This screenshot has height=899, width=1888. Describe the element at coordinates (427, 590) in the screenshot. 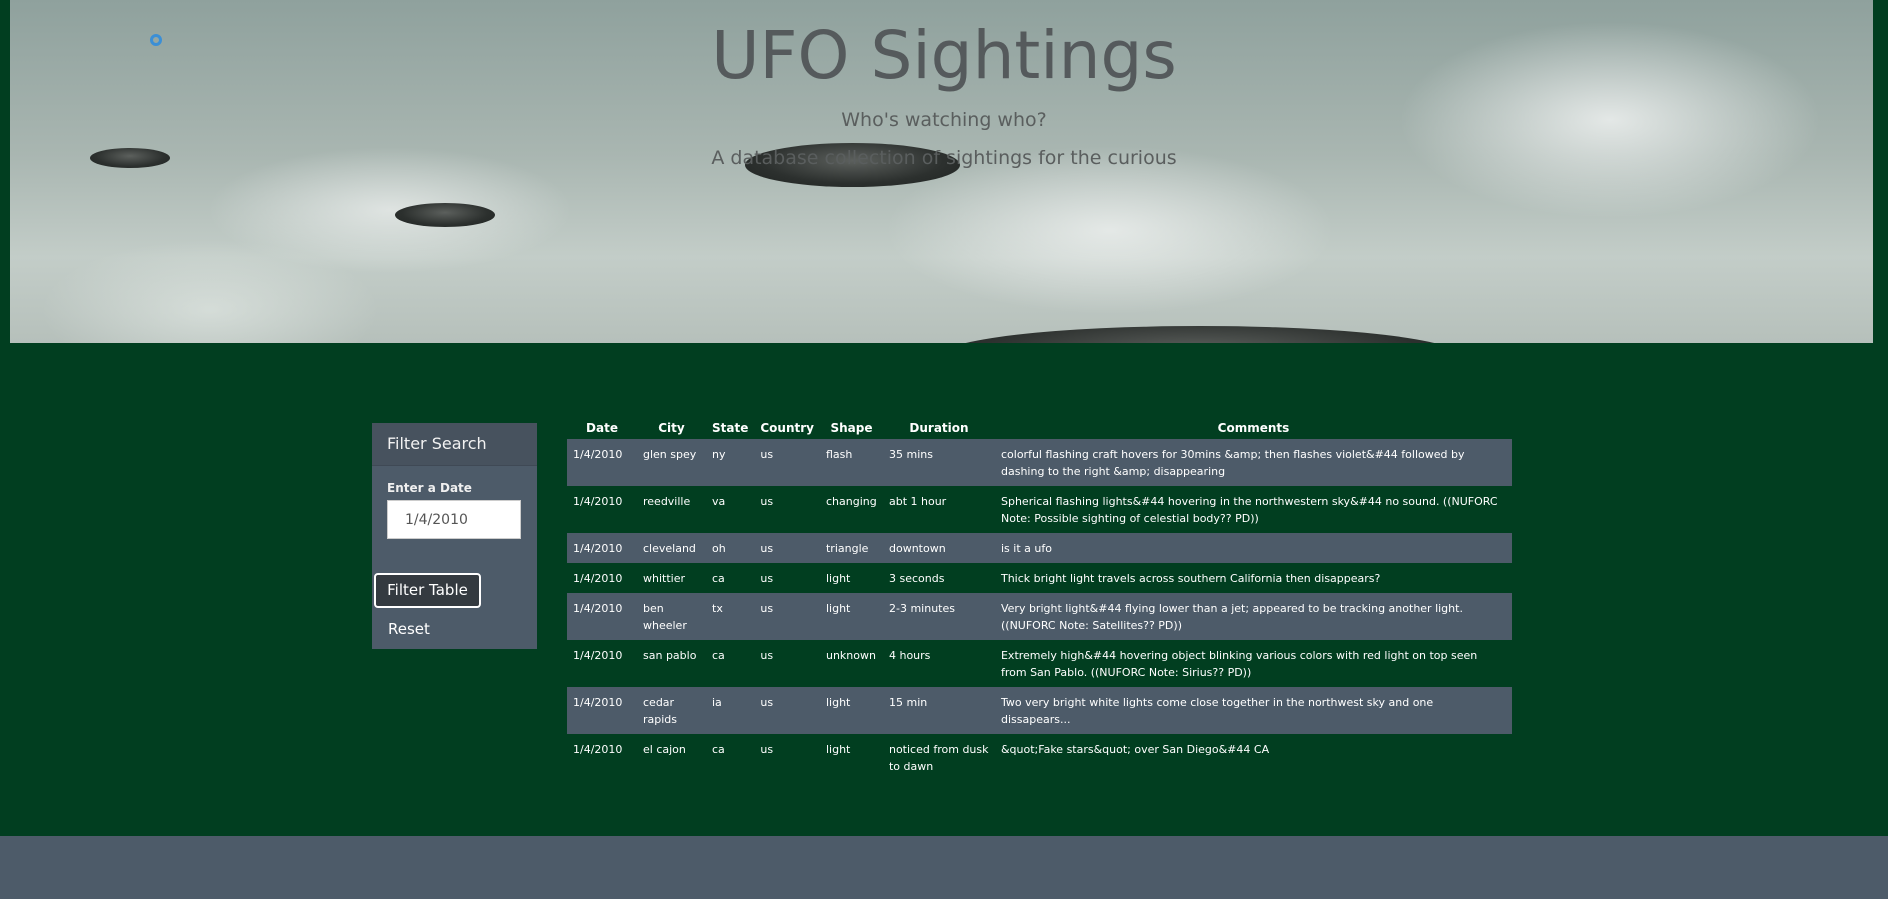

I see `filter-table-button: Filter Table` at that location.